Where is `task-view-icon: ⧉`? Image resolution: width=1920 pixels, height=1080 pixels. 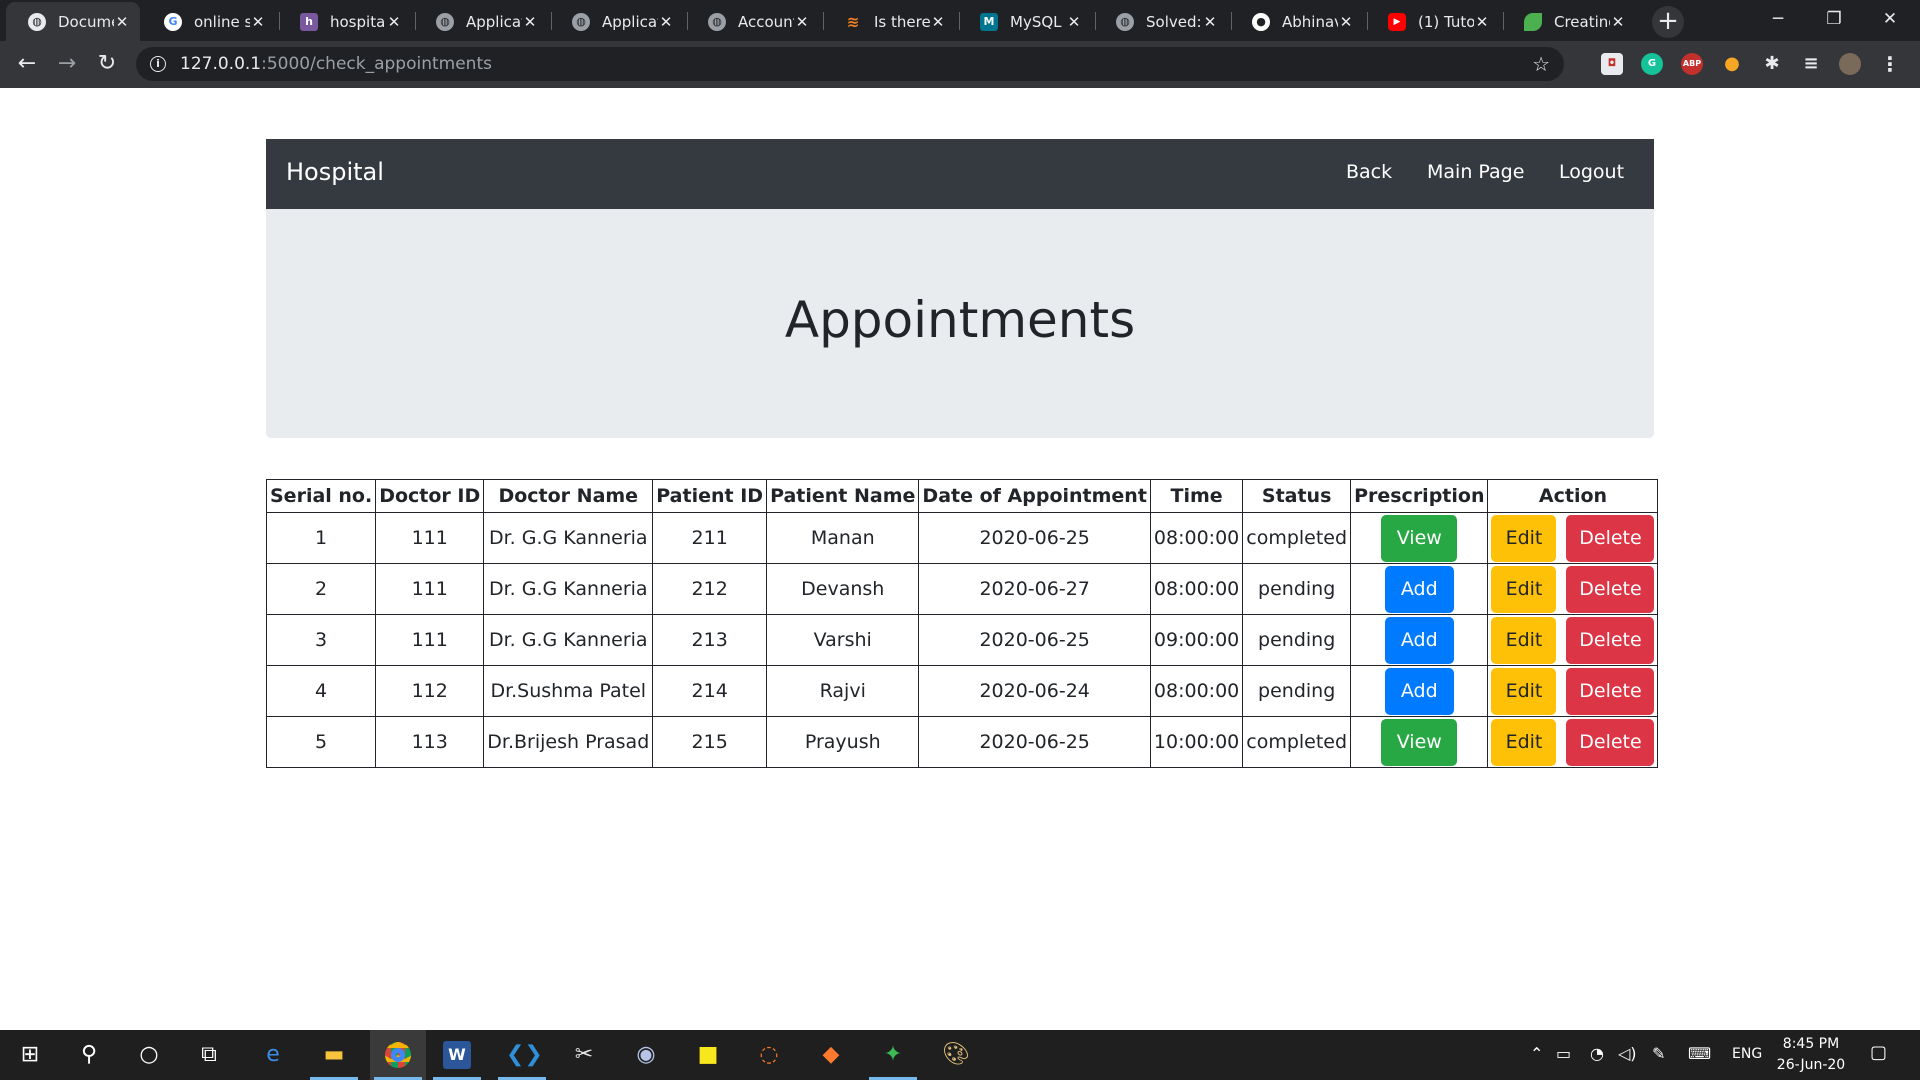
task-view-icon: ⧉ is located at coordinates (209, 1055).